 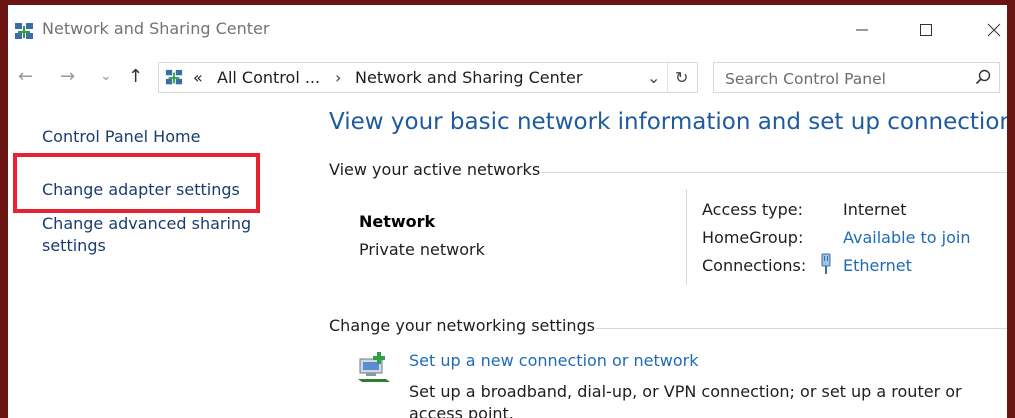 What do you see at coordinates (121, 137) in the screenshot?
I see `control-panel-home-link: Control Panel Home` at bounding box center [121, 137].